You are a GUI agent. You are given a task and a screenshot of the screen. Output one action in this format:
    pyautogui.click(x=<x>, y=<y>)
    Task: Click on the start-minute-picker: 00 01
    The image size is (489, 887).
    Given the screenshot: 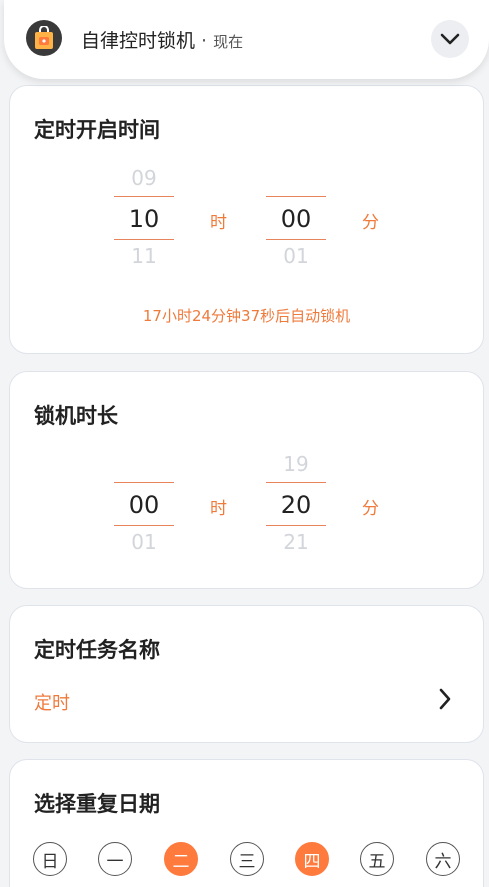 What is the action you would take?
    pyautogui.click(x=296, y=221)
    